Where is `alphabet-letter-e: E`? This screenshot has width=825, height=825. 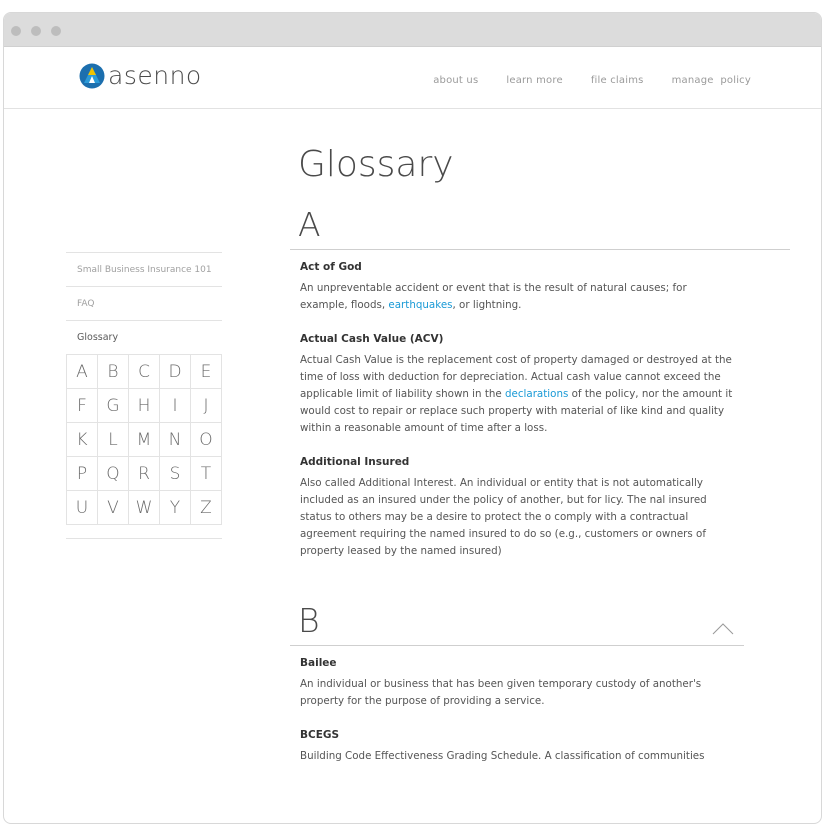
alphabet-letter-e: E is located at coordinates (206, 372).